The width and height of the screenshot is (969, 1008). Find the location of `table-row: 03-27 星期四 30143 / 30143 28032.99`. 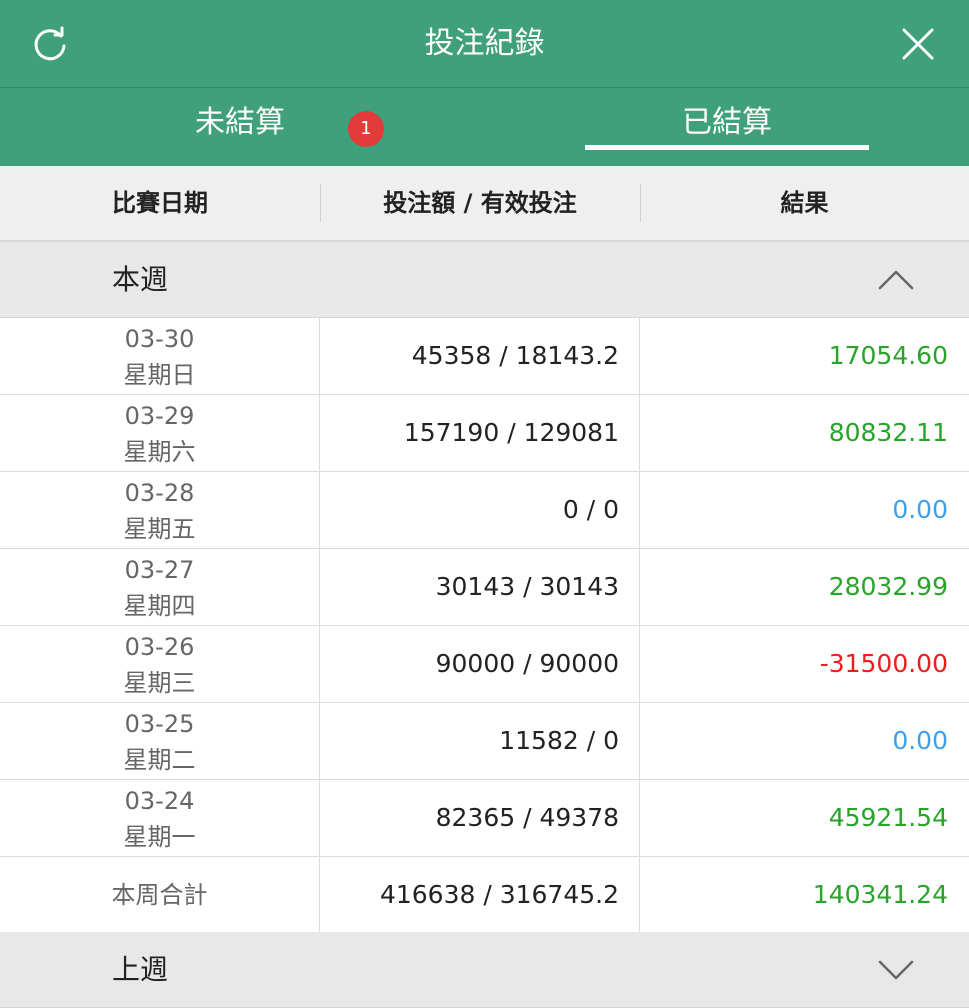

table-row: 03-27 星期四 30143 / 30143 28032.99 is located at coordinates (484, 587).